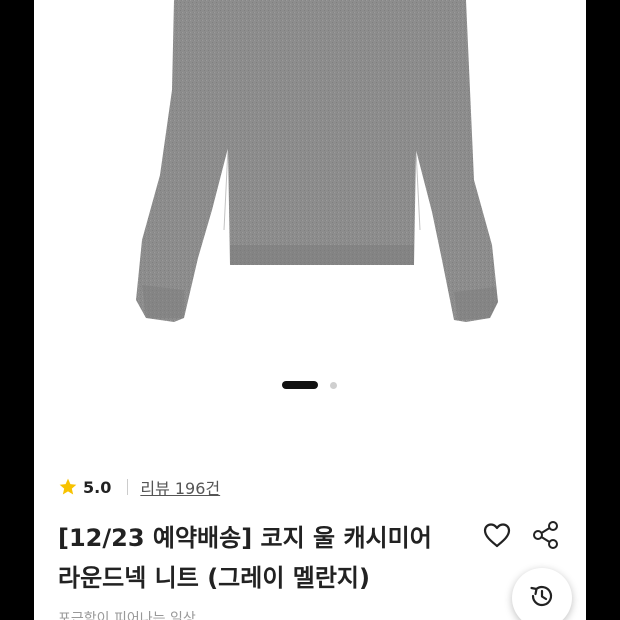  I want to click on history-icon, so click(541, 596).